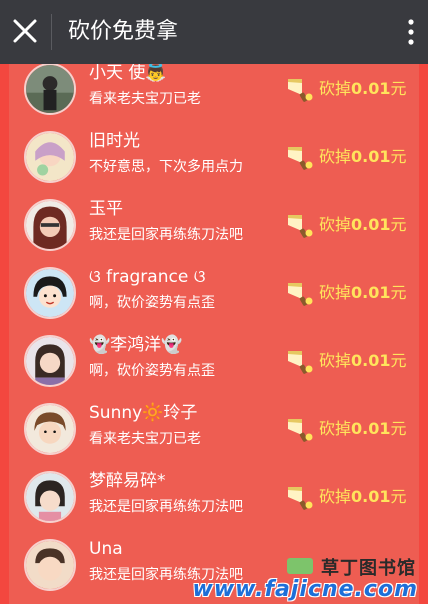  What do you see at coordinates (106, 209) in the screenshot?
I see `user-name: 玉平` at bounding box center [106, 209].